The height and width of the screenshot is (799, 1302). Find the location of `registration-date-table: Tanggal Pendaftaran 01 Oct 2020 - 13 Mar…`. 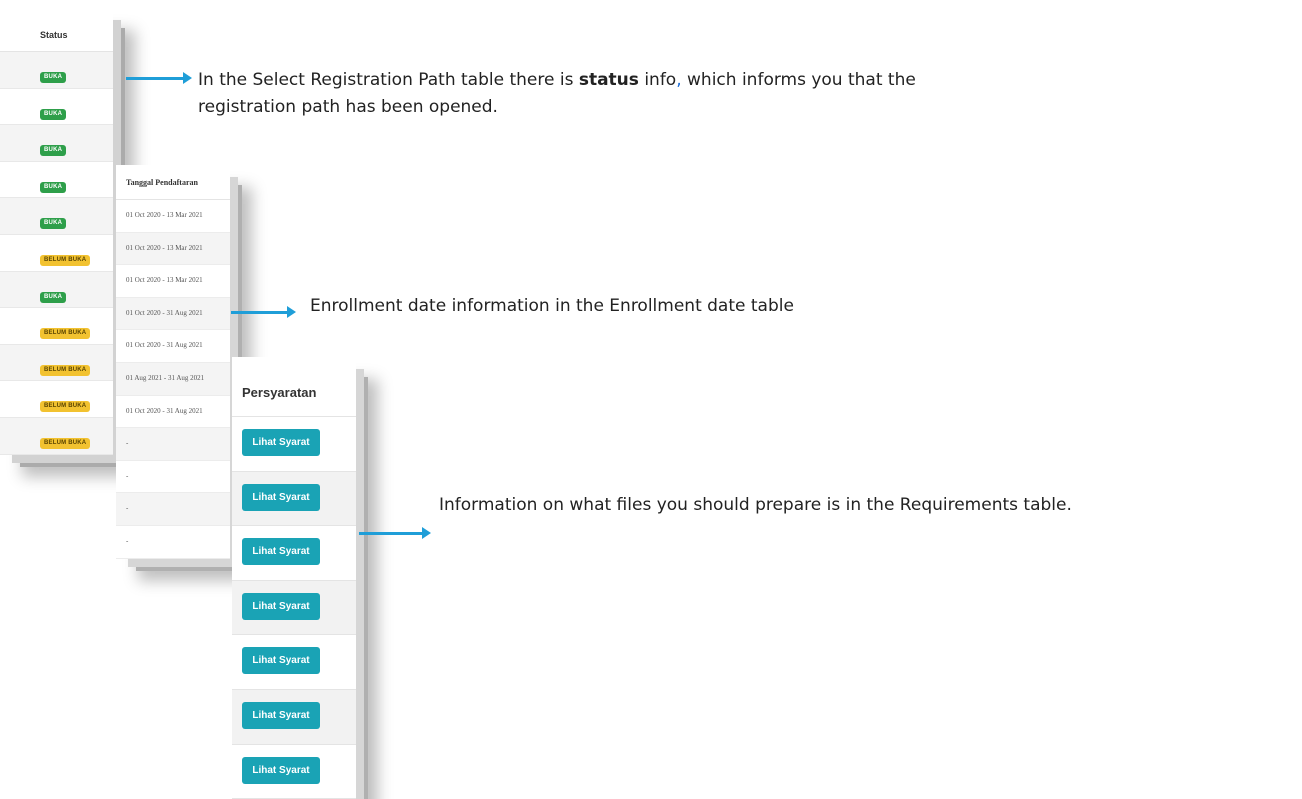

registration-date-table: Tanggal Pendaftaran 01 Oct 2020 - 13 Mar… is located at coordinates (173, 362).